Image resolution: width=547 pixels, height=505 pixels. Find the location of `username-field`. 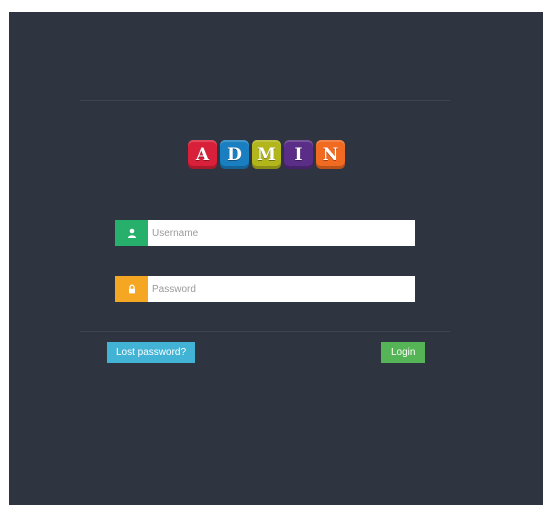

username-field is located at coordinates (265, 233).